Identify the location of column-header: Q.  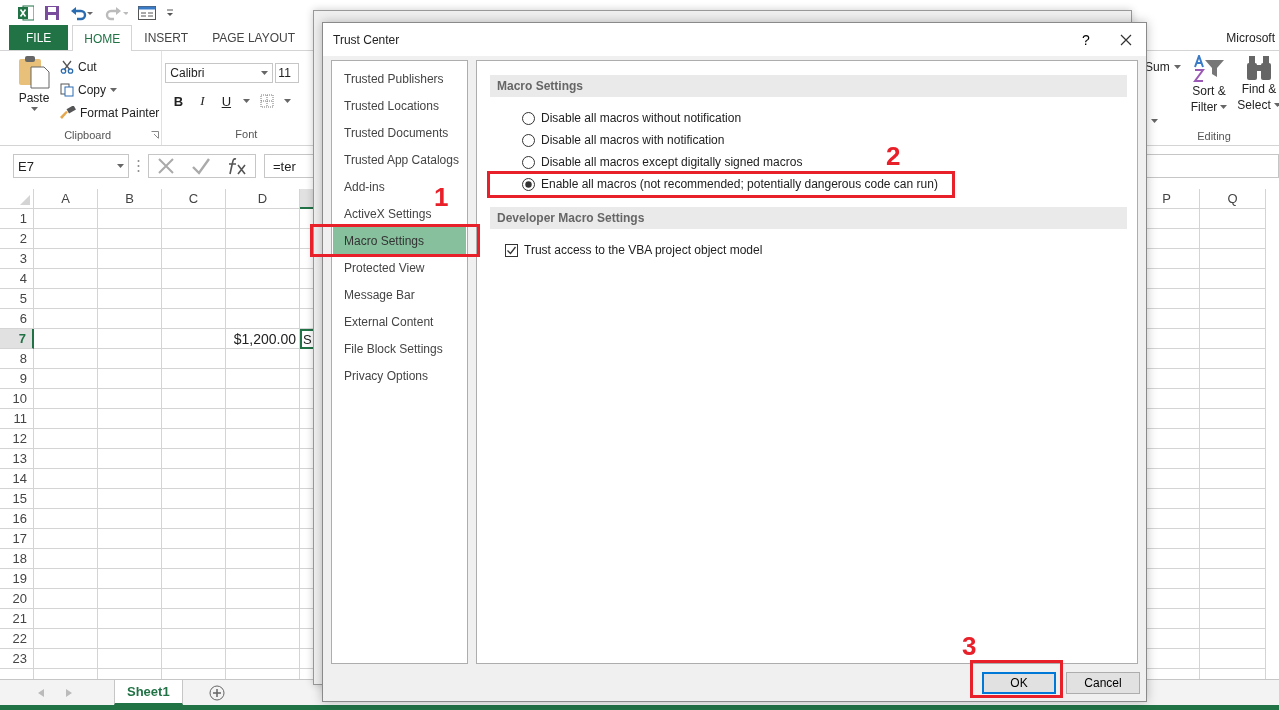
(1233, 199).